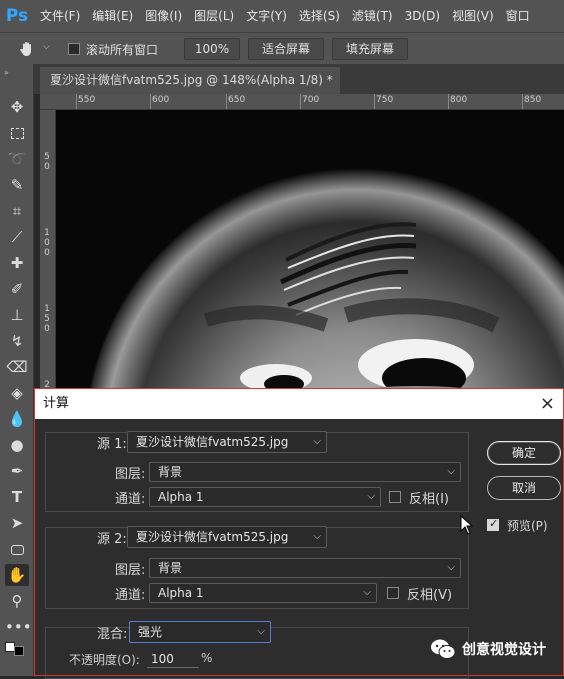 Image resolution: width=564 pixels, height=679 pixels. What do you see at coordinates (17, 549) in the screenshot?
I see `shape-icon` at bounding box center [17, 549].